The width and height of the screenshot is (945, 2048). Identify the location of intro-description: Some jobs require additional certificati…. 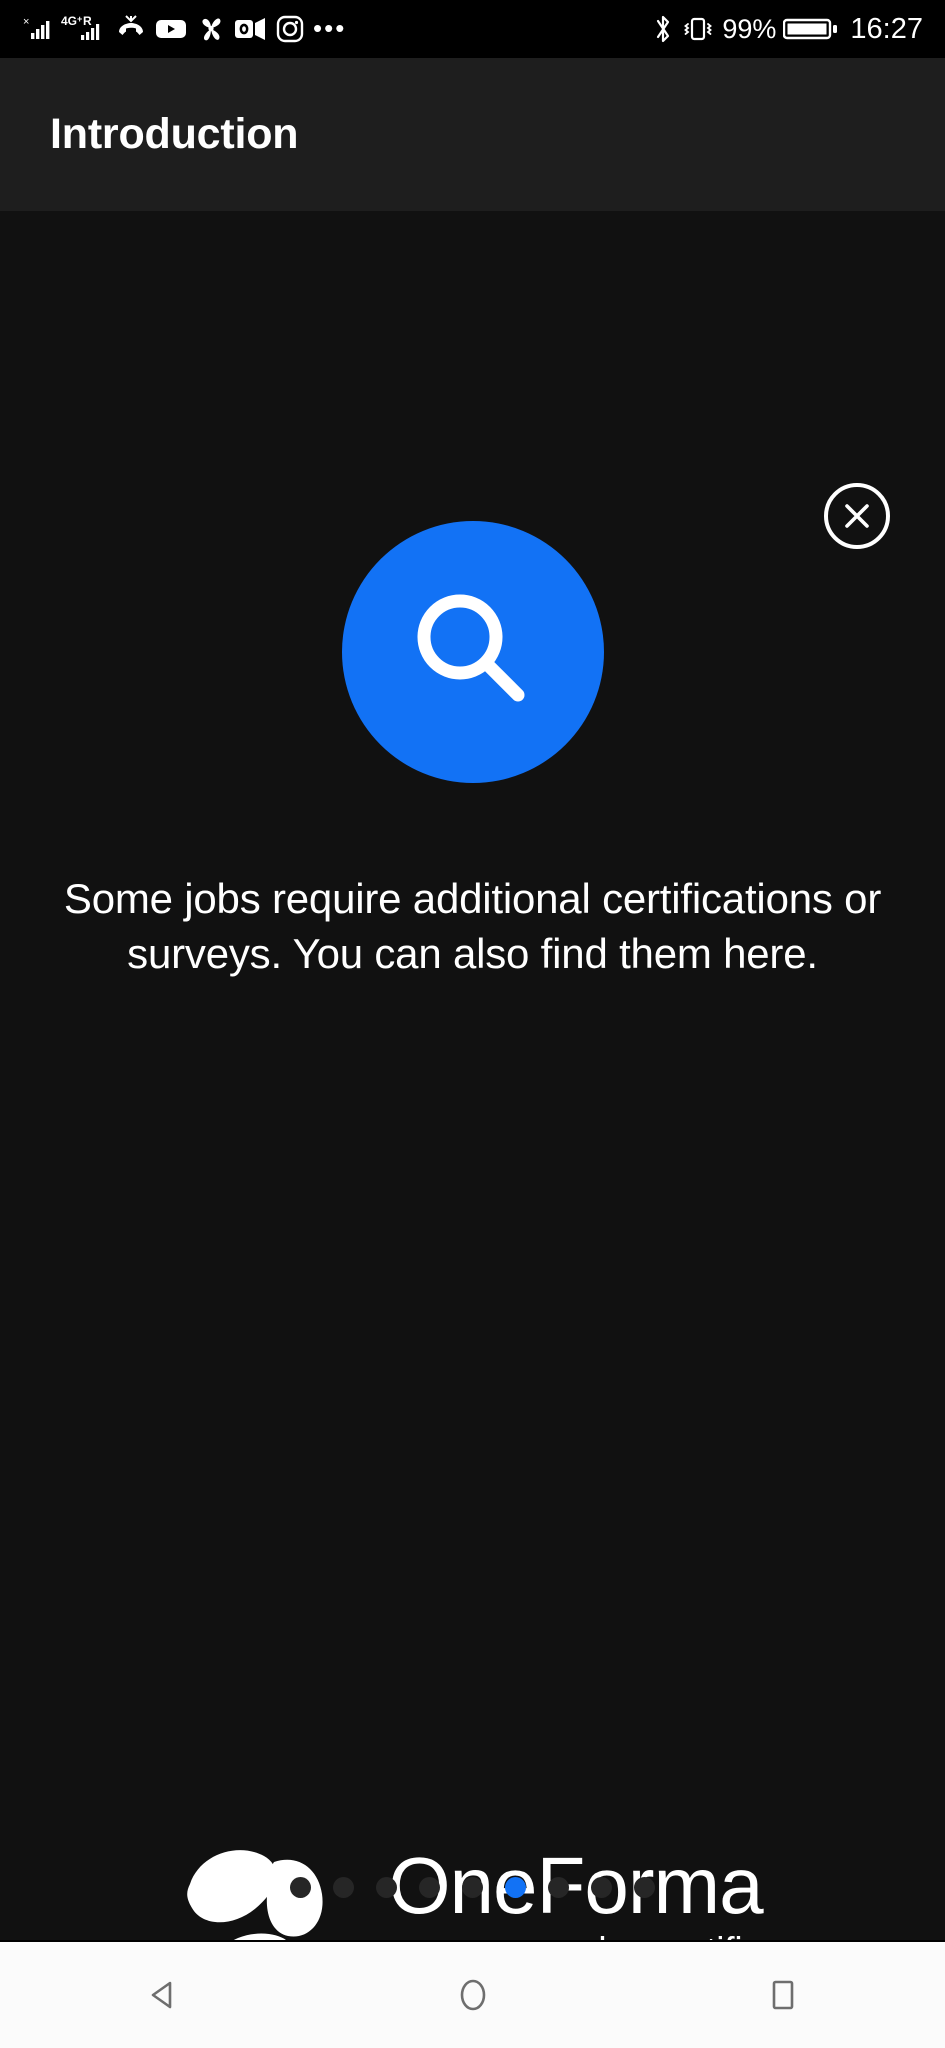
(472, 926).